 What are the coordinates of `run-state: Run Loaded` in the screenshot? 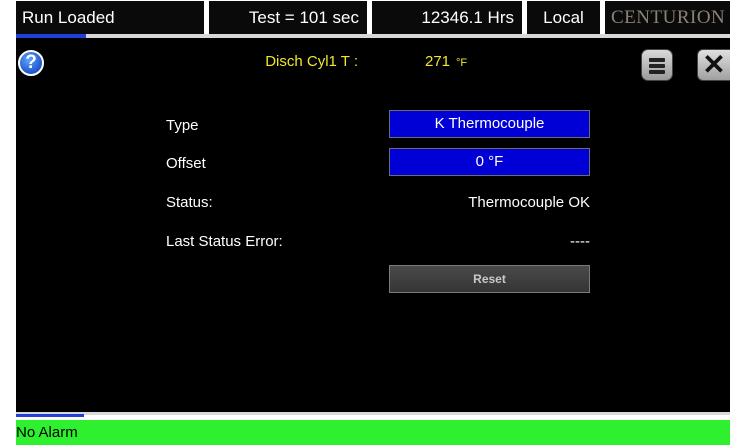 It's located at (110, 17).